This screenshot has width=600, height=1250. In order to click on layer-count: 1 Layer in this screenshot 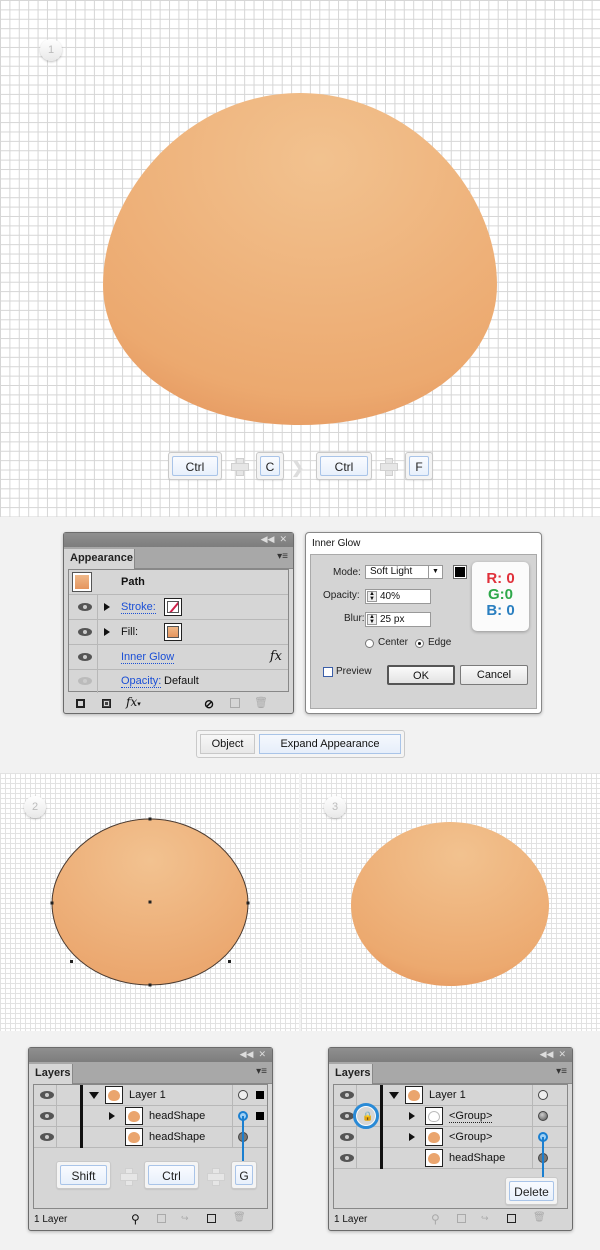, I will do `click(351, 1219)`.